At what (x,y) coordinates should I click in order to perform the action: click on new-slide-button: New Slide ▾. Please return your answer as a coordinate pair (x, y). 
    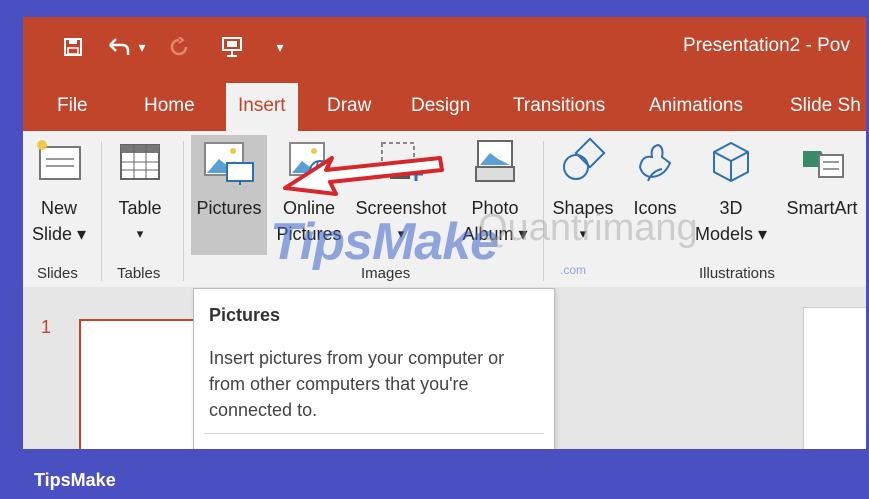
    Looking at the image, I should click on (59, 192).